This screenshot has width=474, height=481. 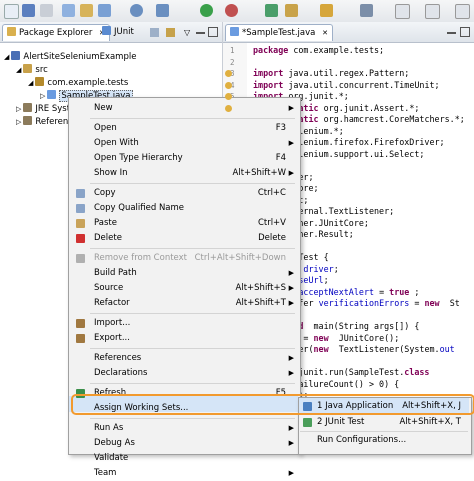 I want to click on project-icon, so click(x=16, y=55).